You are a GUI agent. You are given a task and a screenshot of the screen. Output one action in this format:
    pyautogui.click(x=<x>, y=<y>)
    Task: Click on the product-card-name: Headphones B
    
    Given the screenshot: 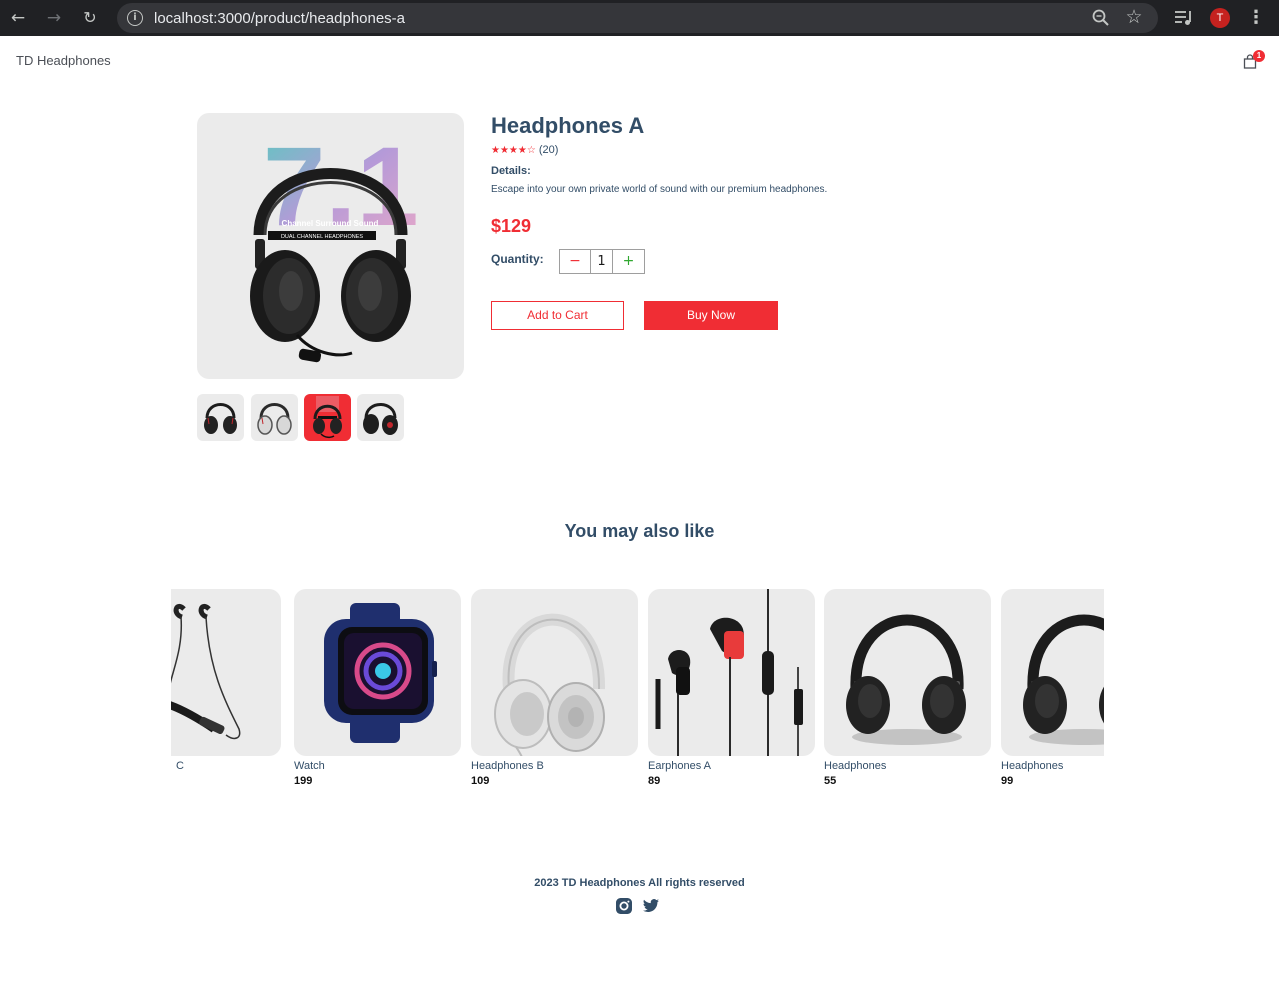 What is the action you would take?
    pyautogui.click(x=507, y=766)
    